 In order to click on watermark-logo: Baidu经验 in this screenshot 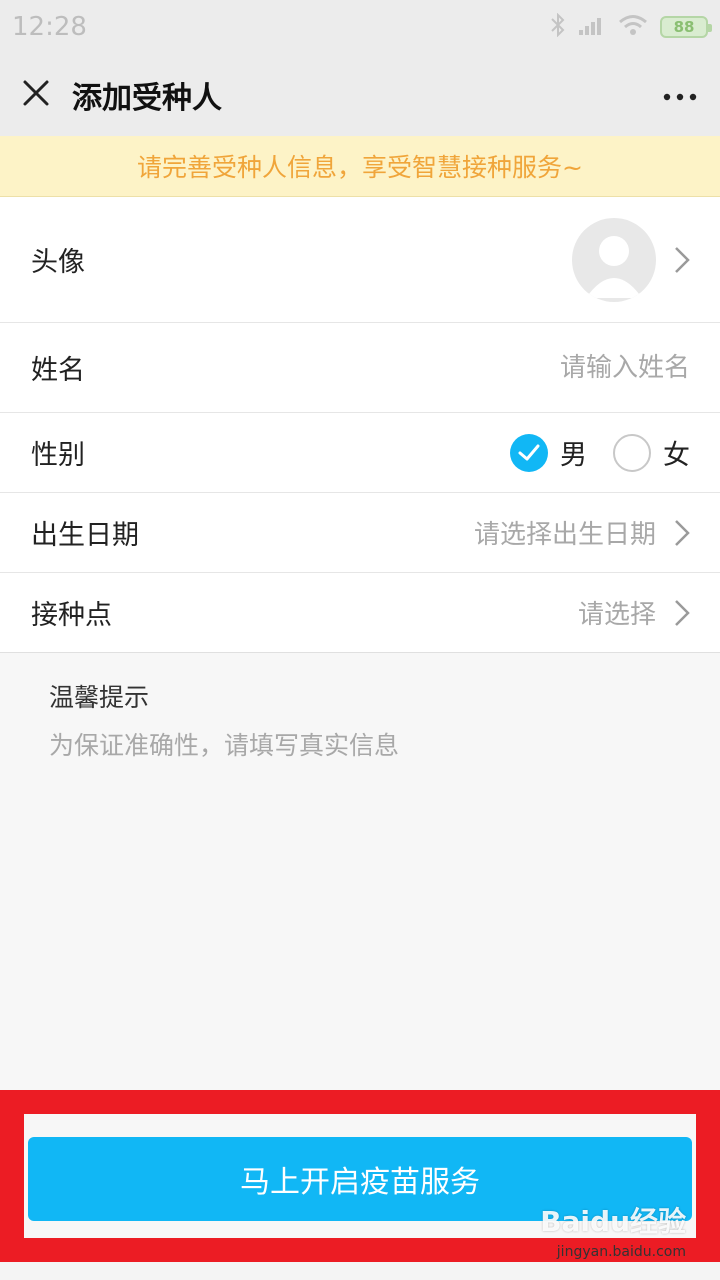, I will do `click(613, 1221)`.